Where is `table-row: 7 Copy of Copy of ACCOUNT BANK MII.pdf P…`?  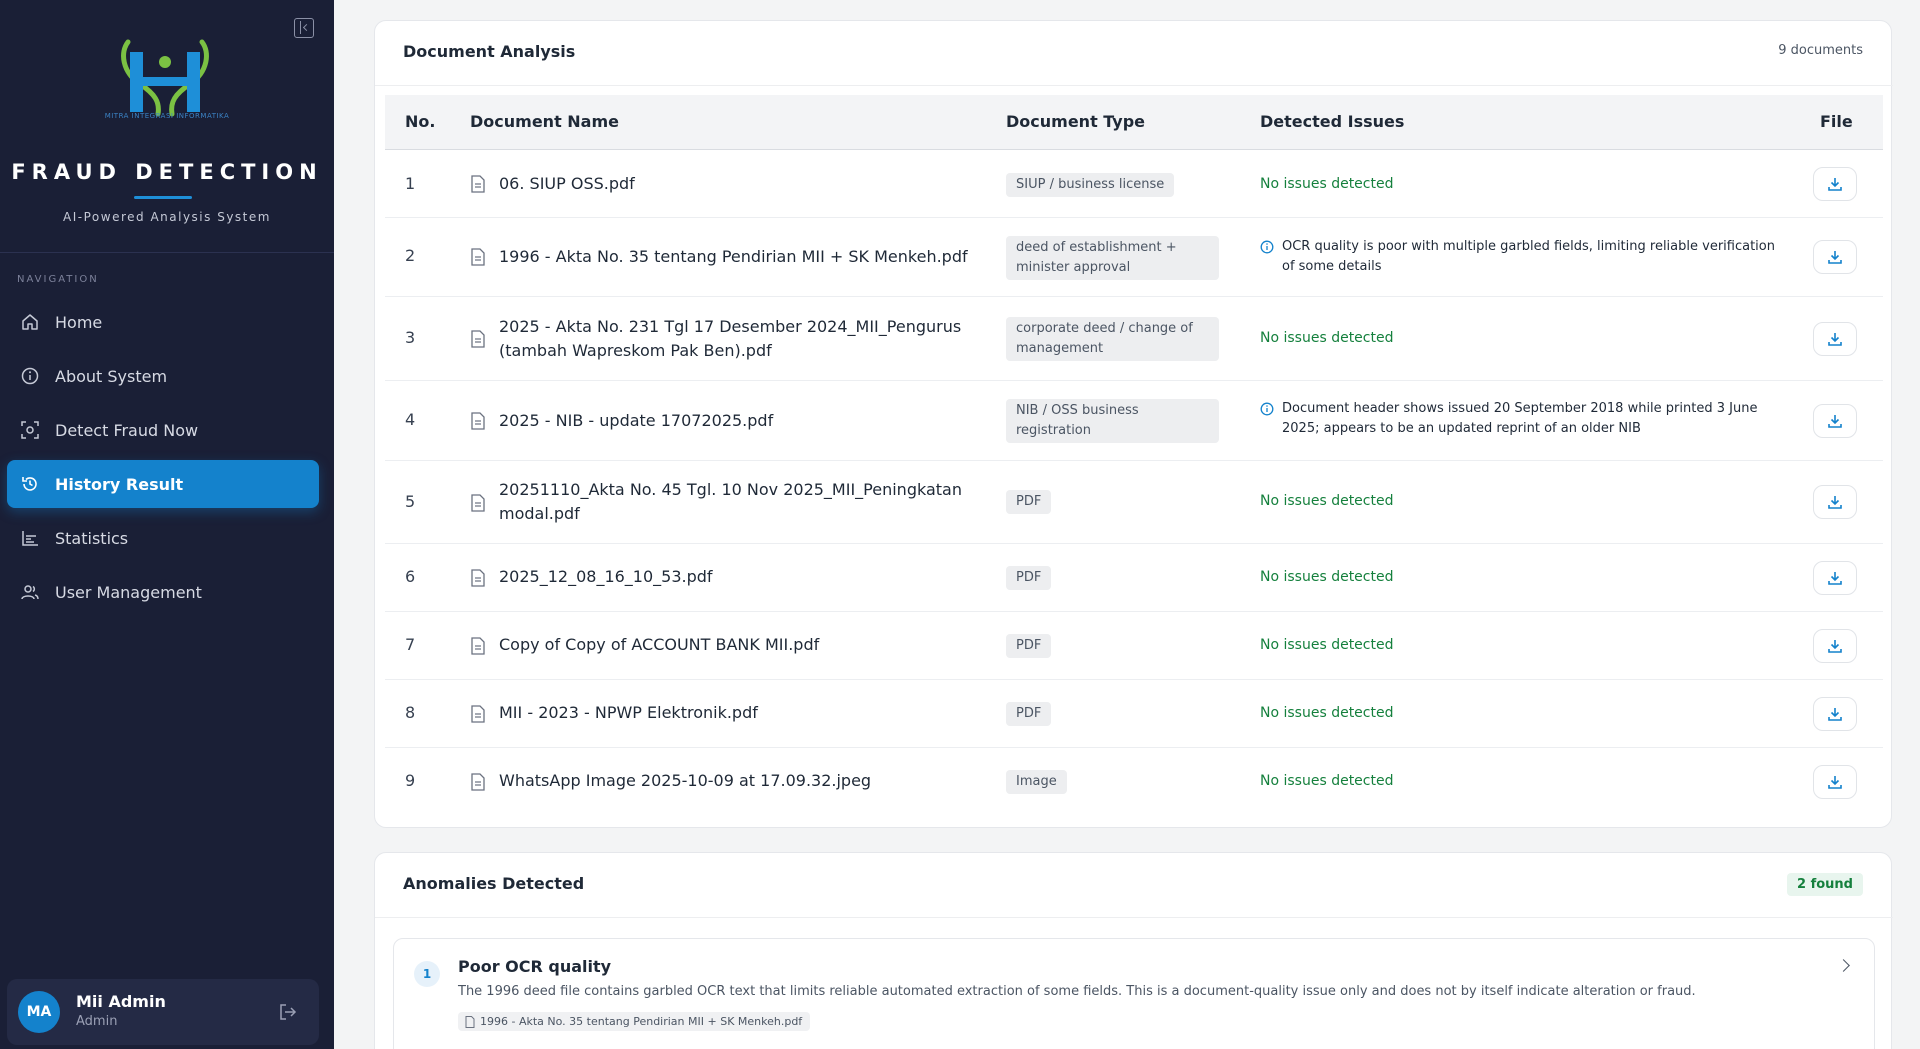
table-row: 7 Copy of Copy of ACCOUNT BANK MII.pdf P… is located at coordinates (1134, 646).